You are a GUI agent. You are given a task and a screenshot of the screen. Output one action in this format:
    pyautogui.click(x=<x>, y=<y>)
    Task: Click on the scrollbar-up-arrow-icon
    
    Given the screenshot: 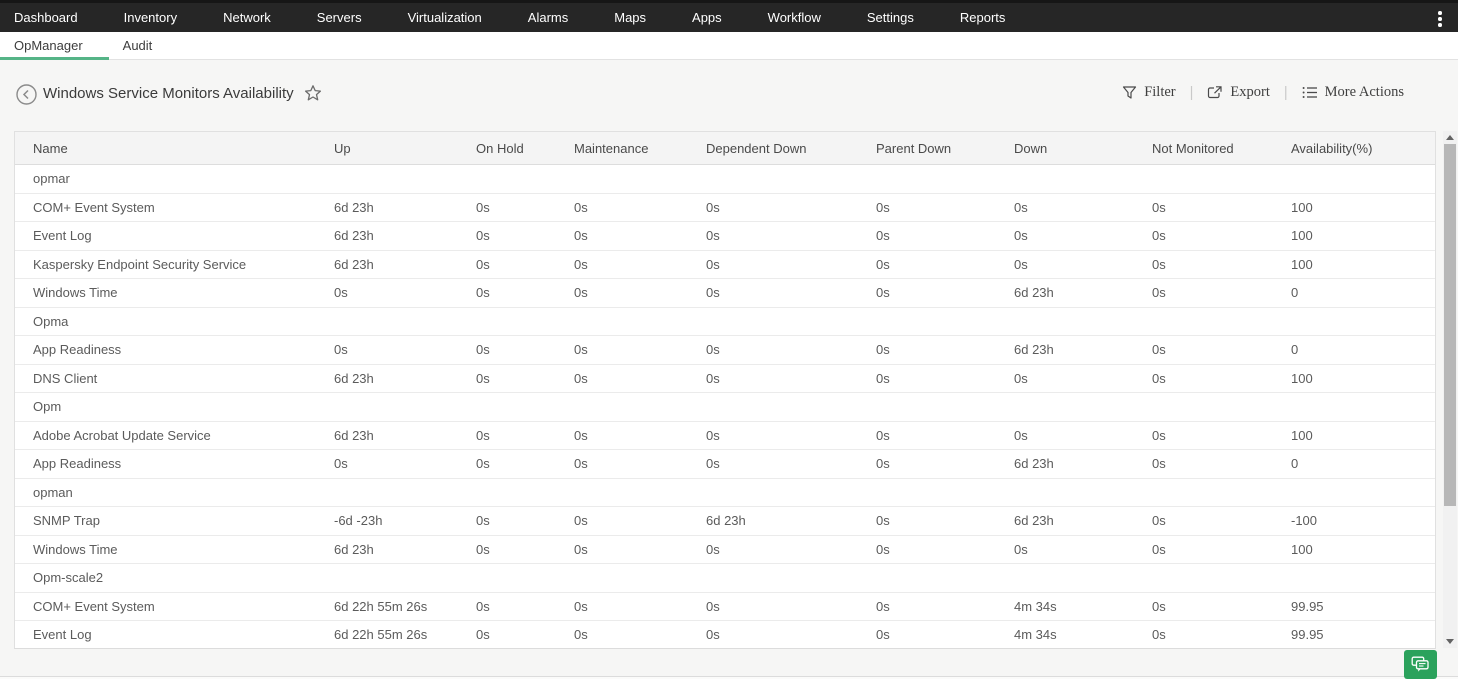 What is the action you would take?
    pyautogui.click(x=1450, y=137)
    